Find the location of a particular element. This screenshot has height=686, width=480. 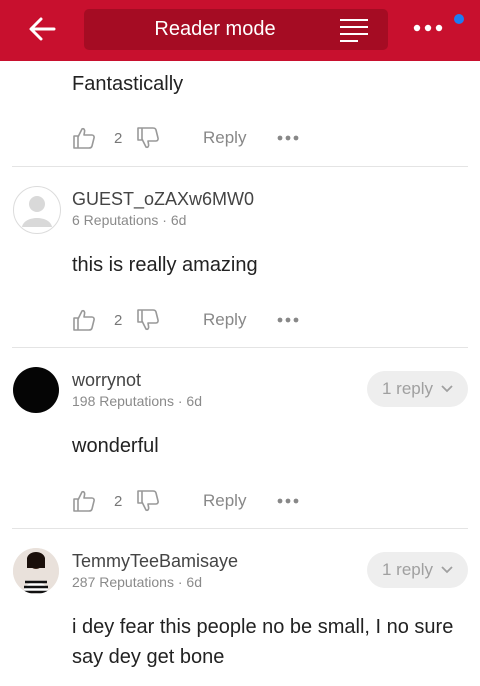

back-button is located at coordinates (42, 29).